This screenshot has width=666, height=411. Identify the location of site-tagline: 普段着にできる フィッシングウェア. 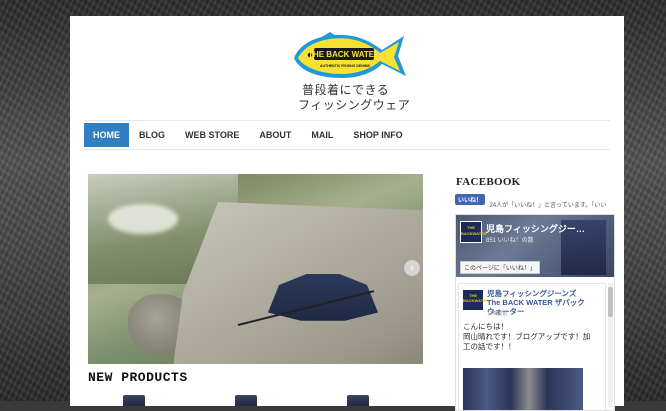
(354, 98).